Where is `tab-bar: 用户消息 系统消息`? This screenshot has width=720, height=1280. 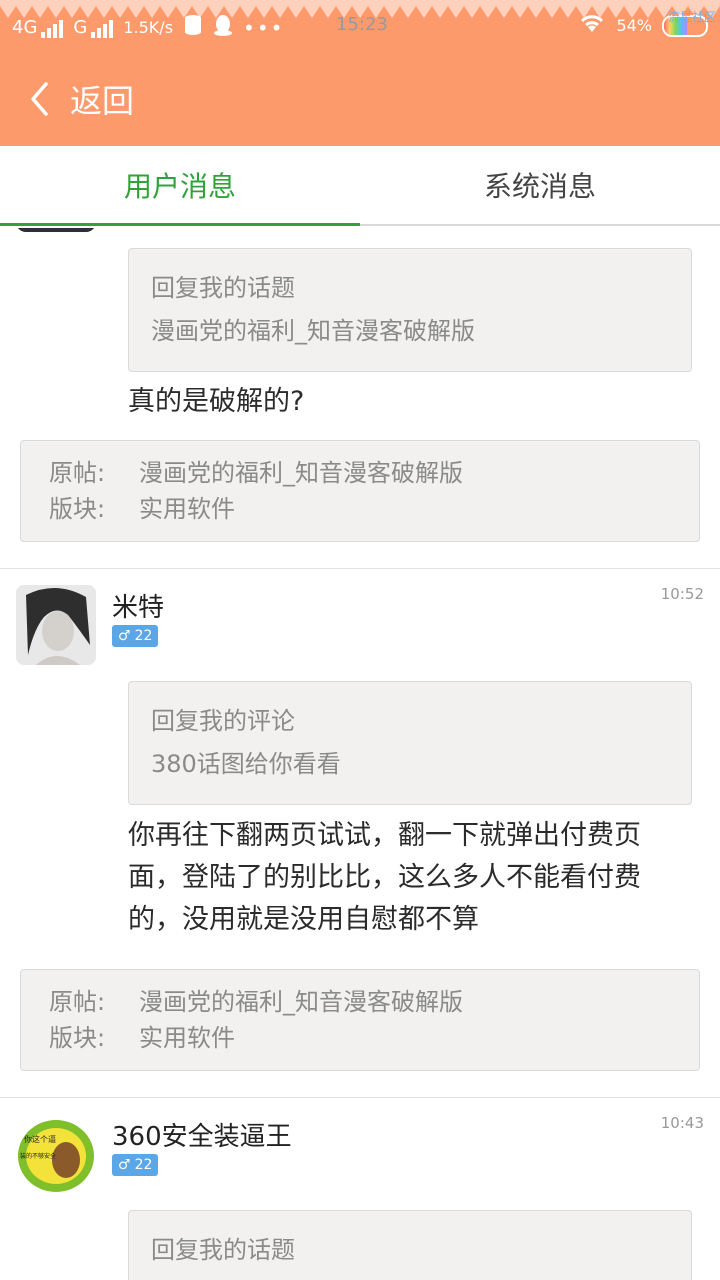 tab-bar: 用户消息 系统消息 is located at coordinates (360, 186).